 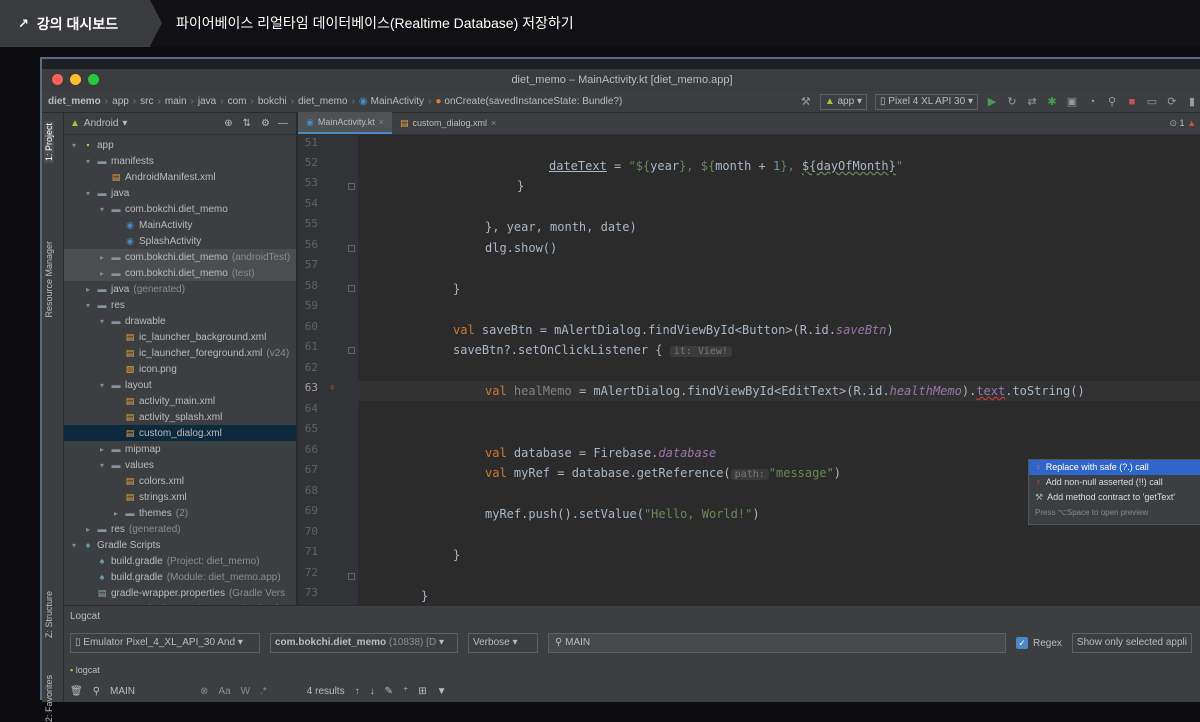 What do you see at coordinates (180, 497) in the screenshot?
I see `tree-item: ▤ strings.xml` at bounding box center [180, 497].